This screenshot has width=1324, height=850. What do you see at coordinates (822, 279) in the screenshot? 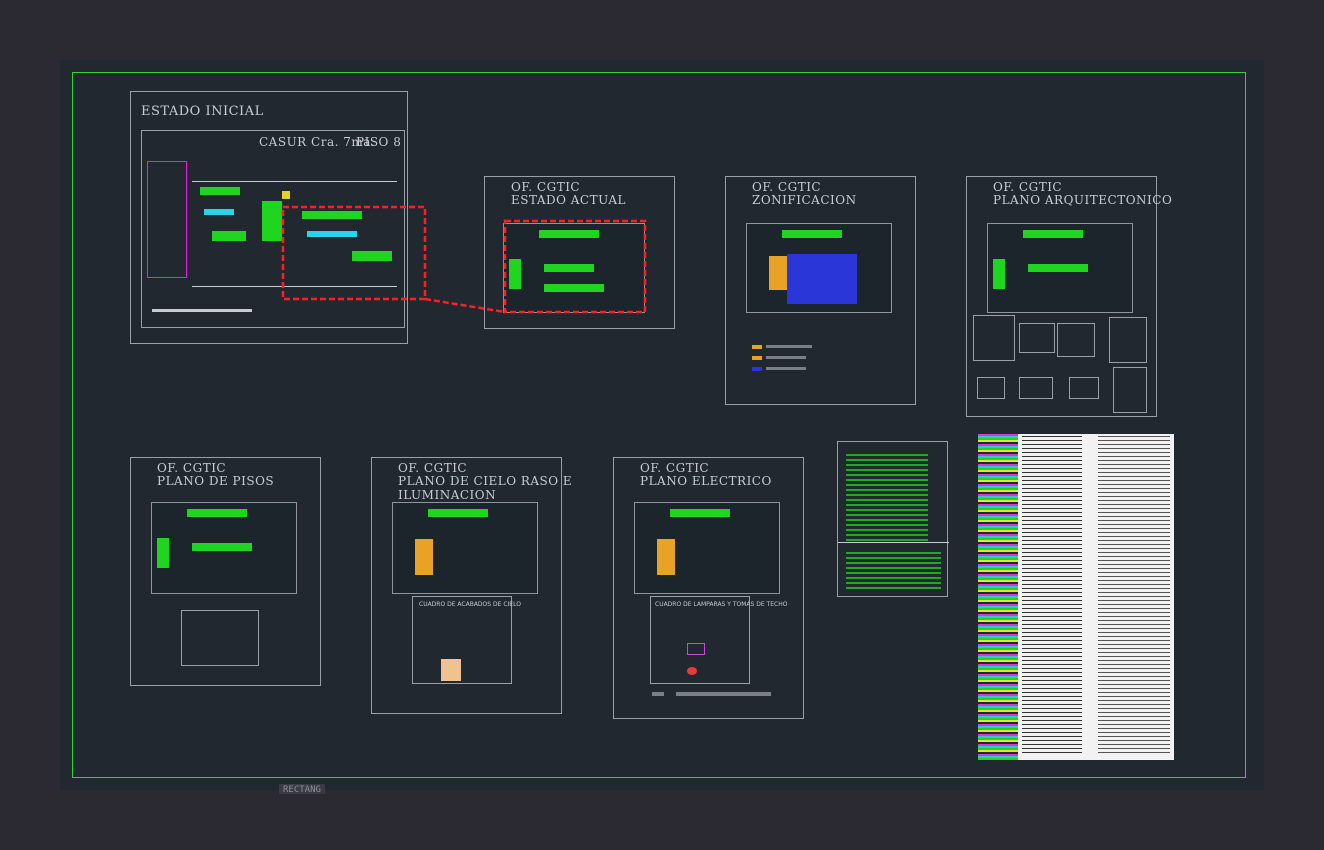
I see `zone-blue` at bounding box center [822, 279].